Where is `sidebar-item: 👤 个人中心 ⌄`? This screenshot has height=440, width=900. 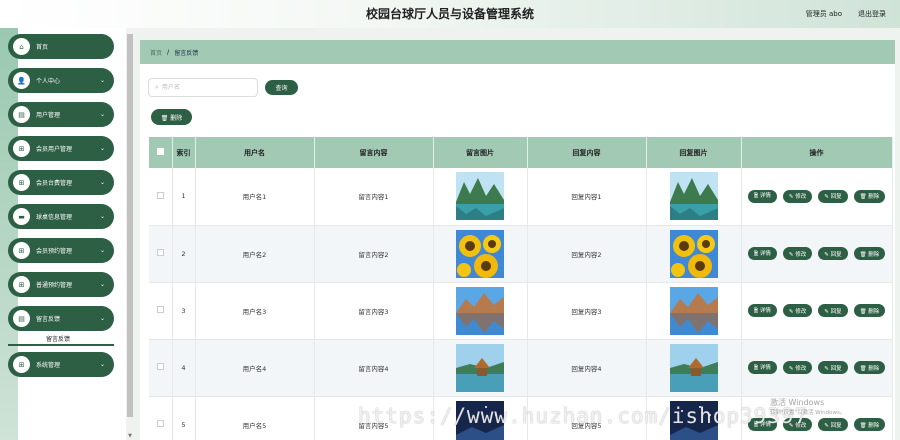
sidebar-item: 👤 个人中心 ⌄ is located at coordinates (61, 80).